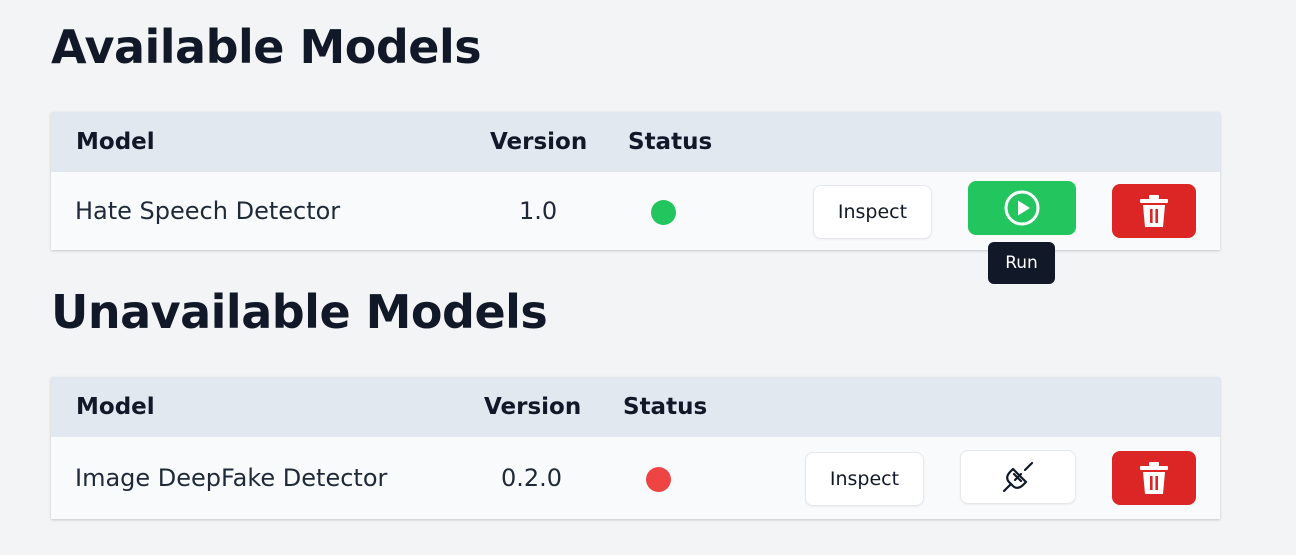  I want to click on status-indicator-unavailable, so click(658, 479).